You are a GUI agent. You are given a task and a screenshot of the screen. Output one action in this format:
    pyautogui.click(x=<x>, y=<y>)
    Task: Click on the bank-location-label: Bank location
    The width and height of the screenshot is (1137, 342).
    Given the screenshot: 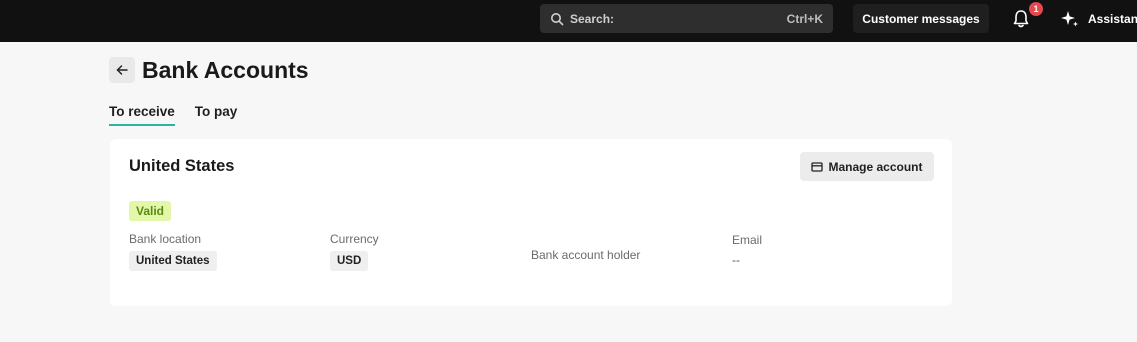 What is the action you would take?
    pyautogui.click(x=165, y=239)
    